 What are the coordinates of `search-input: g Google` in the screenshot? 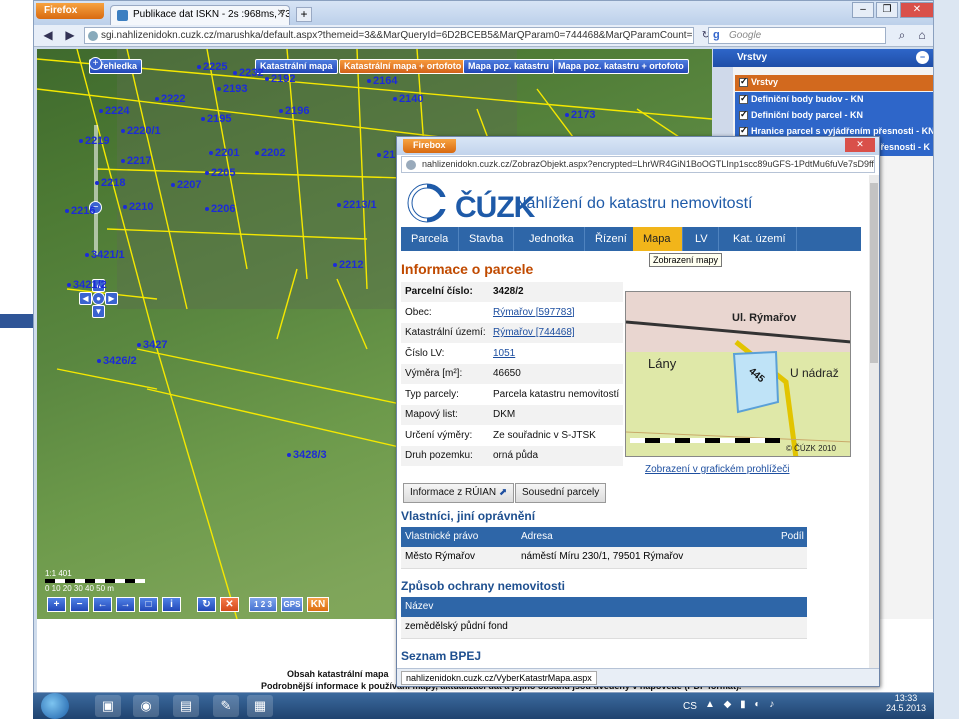 It's located at (797, 35).